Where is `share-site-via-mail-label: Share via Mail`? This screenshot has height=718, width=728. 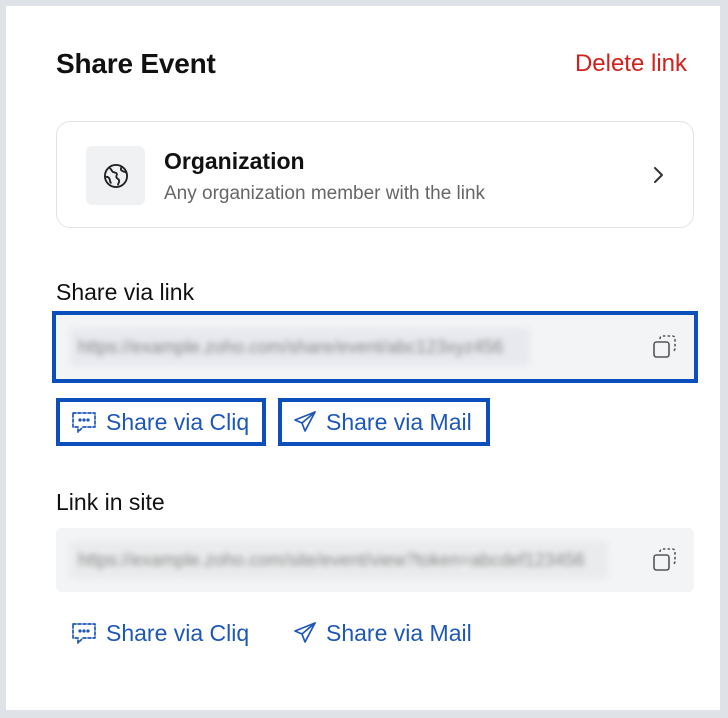
share-site-via-mail-label: Share via Mail is located at coordinates (399, 632).